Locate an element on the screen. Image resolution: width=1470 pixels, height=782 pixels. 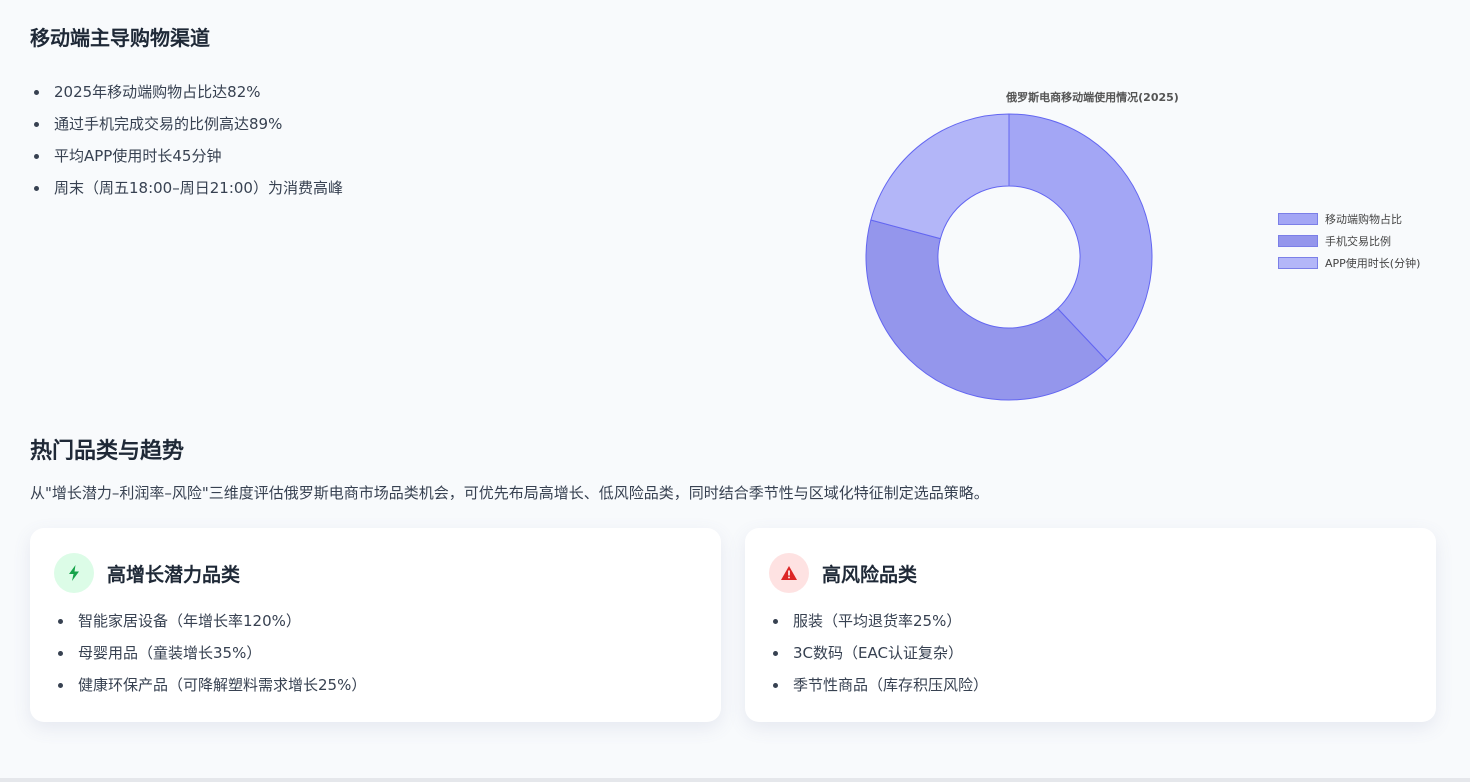
legend-item: APP使用时长(分钟) is located at coordinates (1349, 263).